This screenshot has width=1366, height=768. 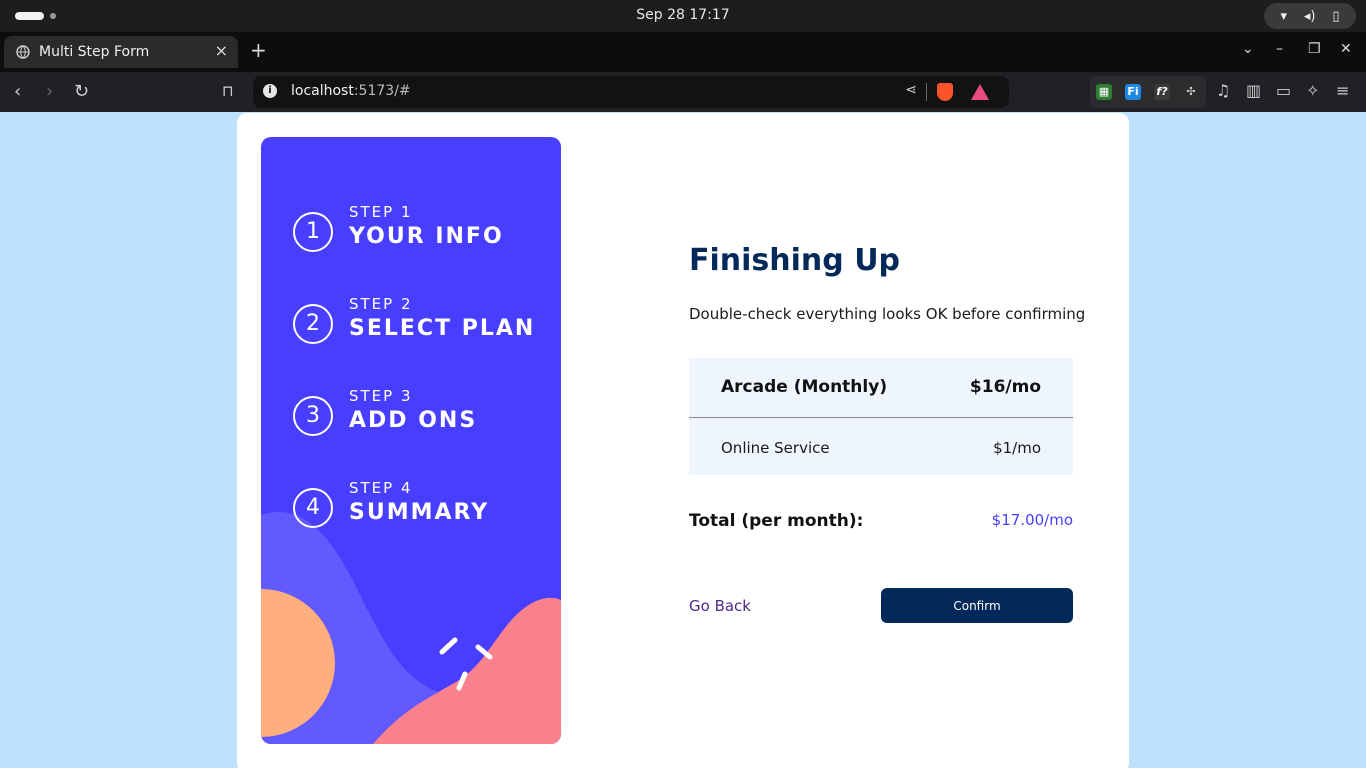 I want to click on plan-row: Arcade (Monthly) $16/mo, so click(x=881, y=388).